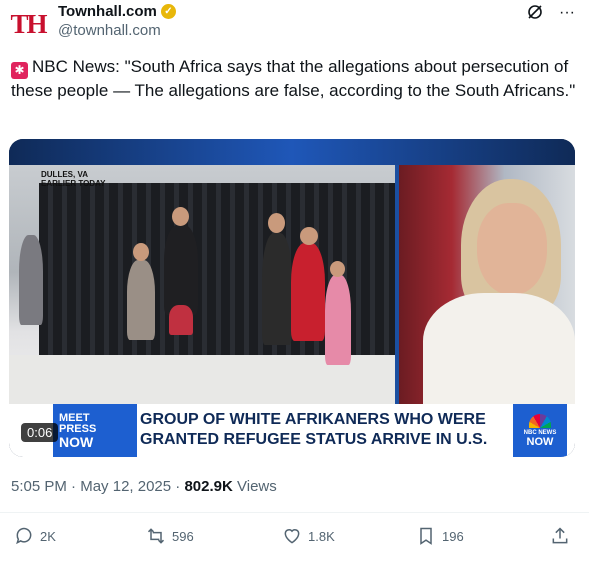  Describe the element at coordinates (125, 486) in the screenshot. I see `tweet-date: May 12, 2025` at that location.